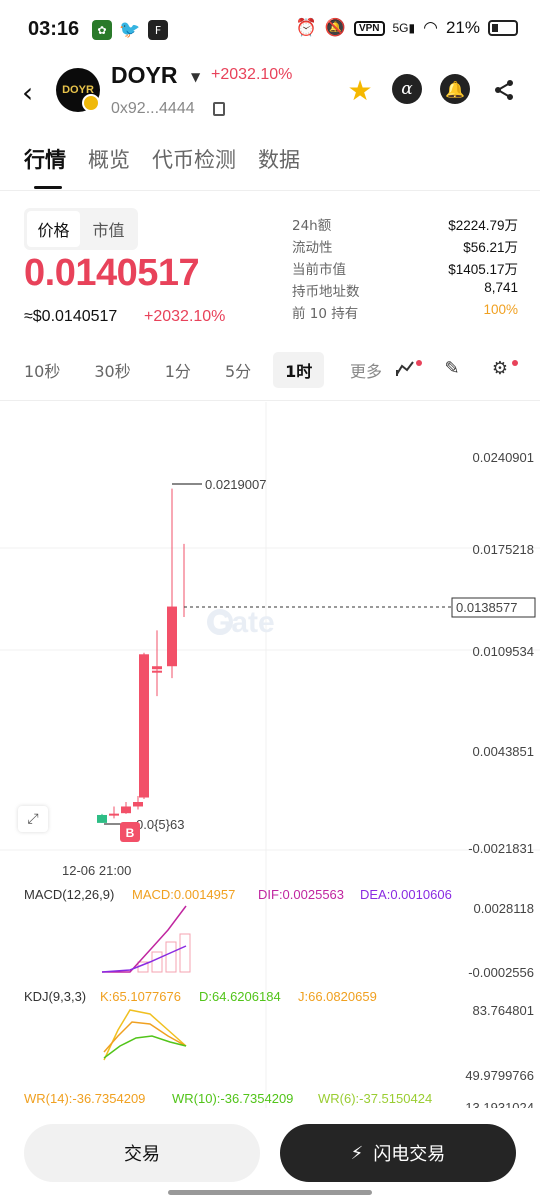  Describe the element at coordinates (500, 309) in the screenshot. I see `stat-value: 100%` at that location.